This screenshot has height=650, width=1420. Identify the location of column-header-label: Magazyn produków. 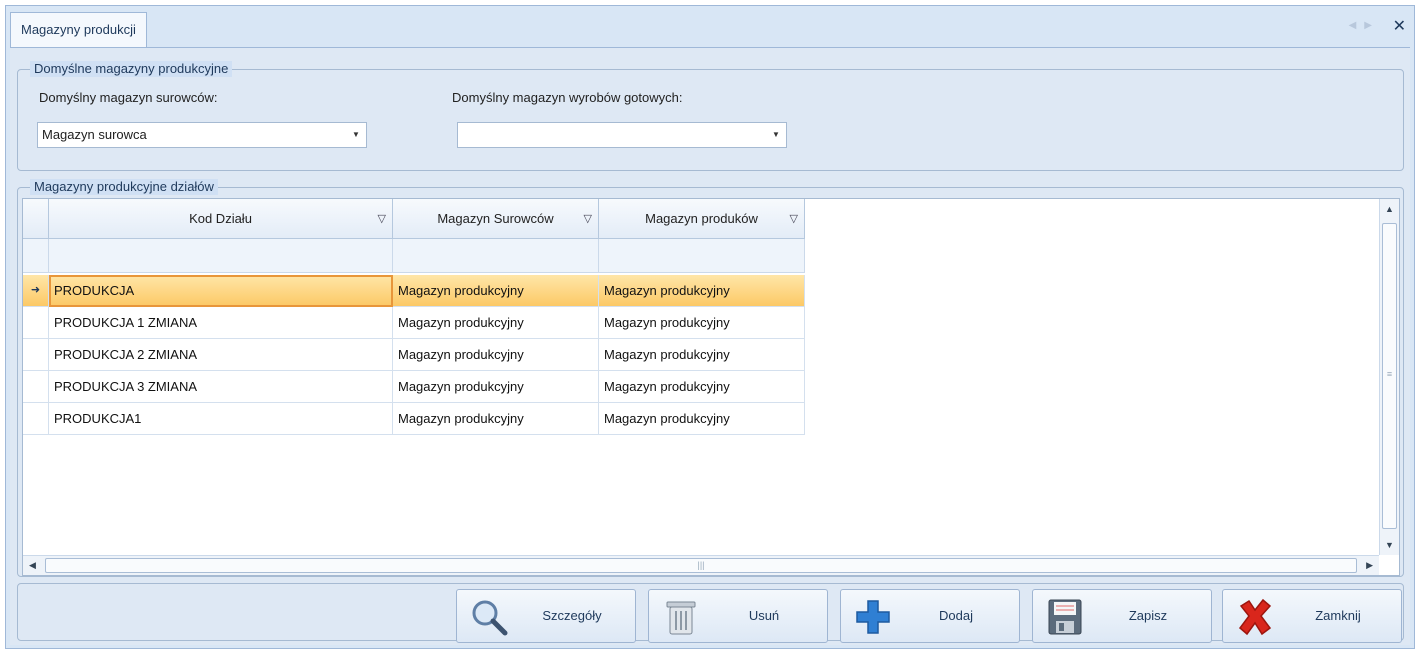
(701, 218).